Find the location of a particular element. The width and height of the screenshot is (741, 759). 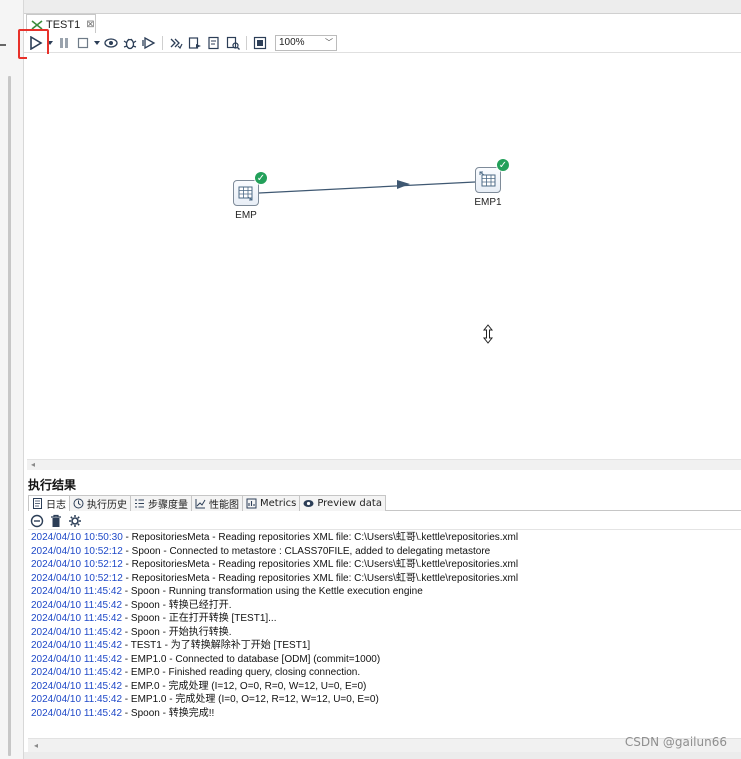

tab-step-metrics: 步骤度量 is located at coordinates (161, 503).